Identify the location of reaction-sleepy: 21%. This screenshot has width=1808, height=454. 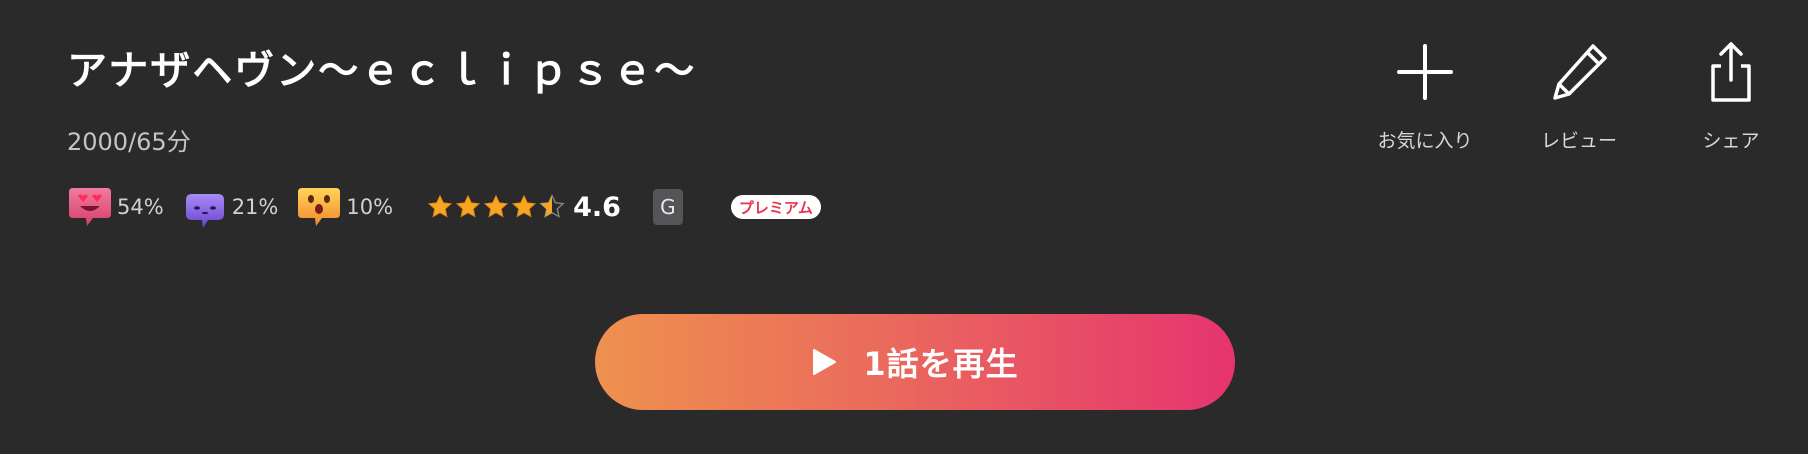
(230, 207).